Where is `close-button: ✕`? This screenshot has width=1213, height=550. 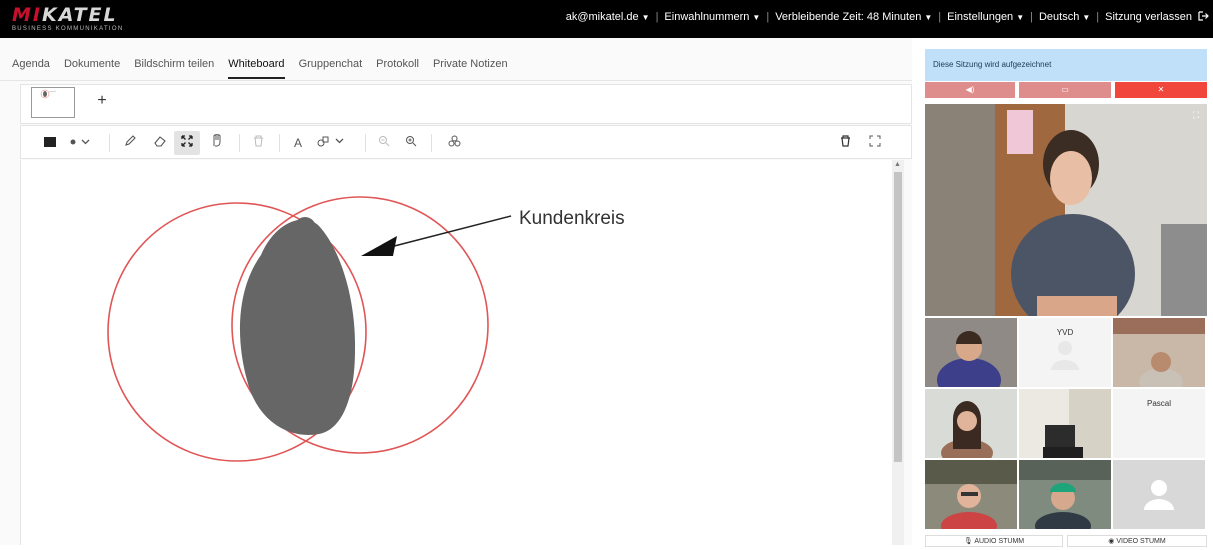
close-button: ✕ is located at coordinates (1161, 90).